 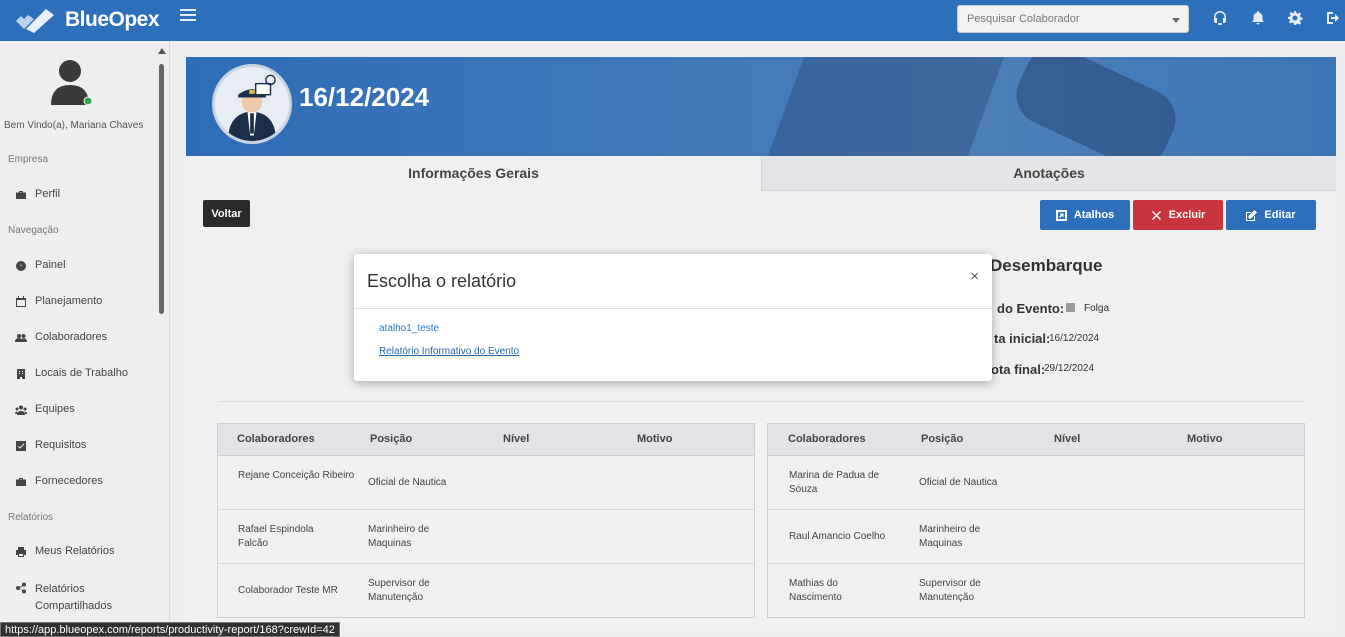 I want to click on app-logo: BlueOpex, so click(x=87, y=20).